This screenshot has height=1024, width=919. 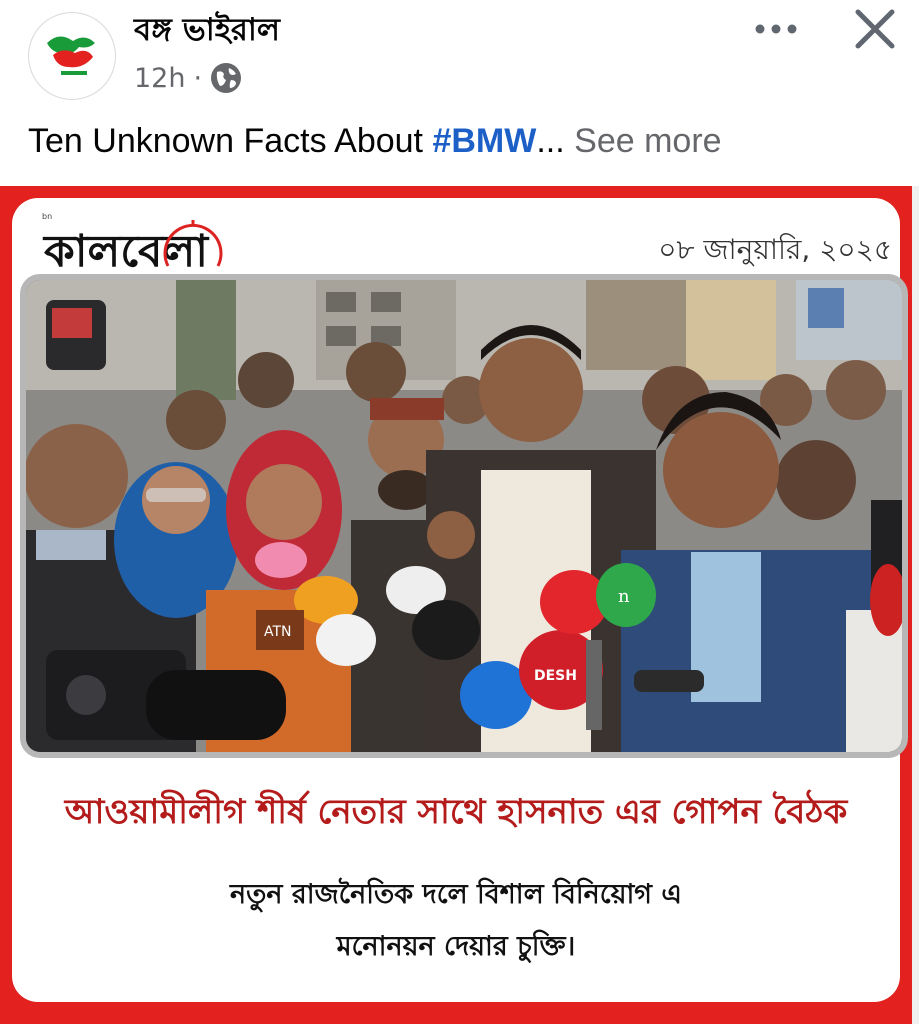 What do you see at coordinates (555, 676) in the screenshot?
I see `mic-label-desh: DESH` at bounding box center [555, 676].